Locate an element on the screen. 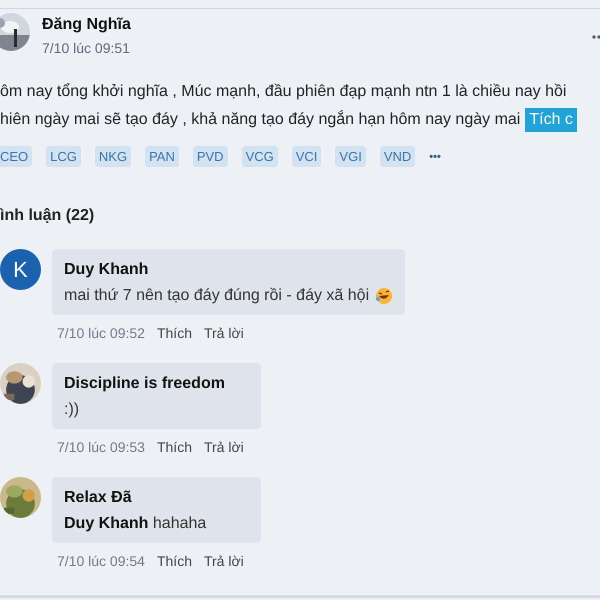 The image size is (600, 600). stock-tag: VGI is located at coordinates (350, 156).